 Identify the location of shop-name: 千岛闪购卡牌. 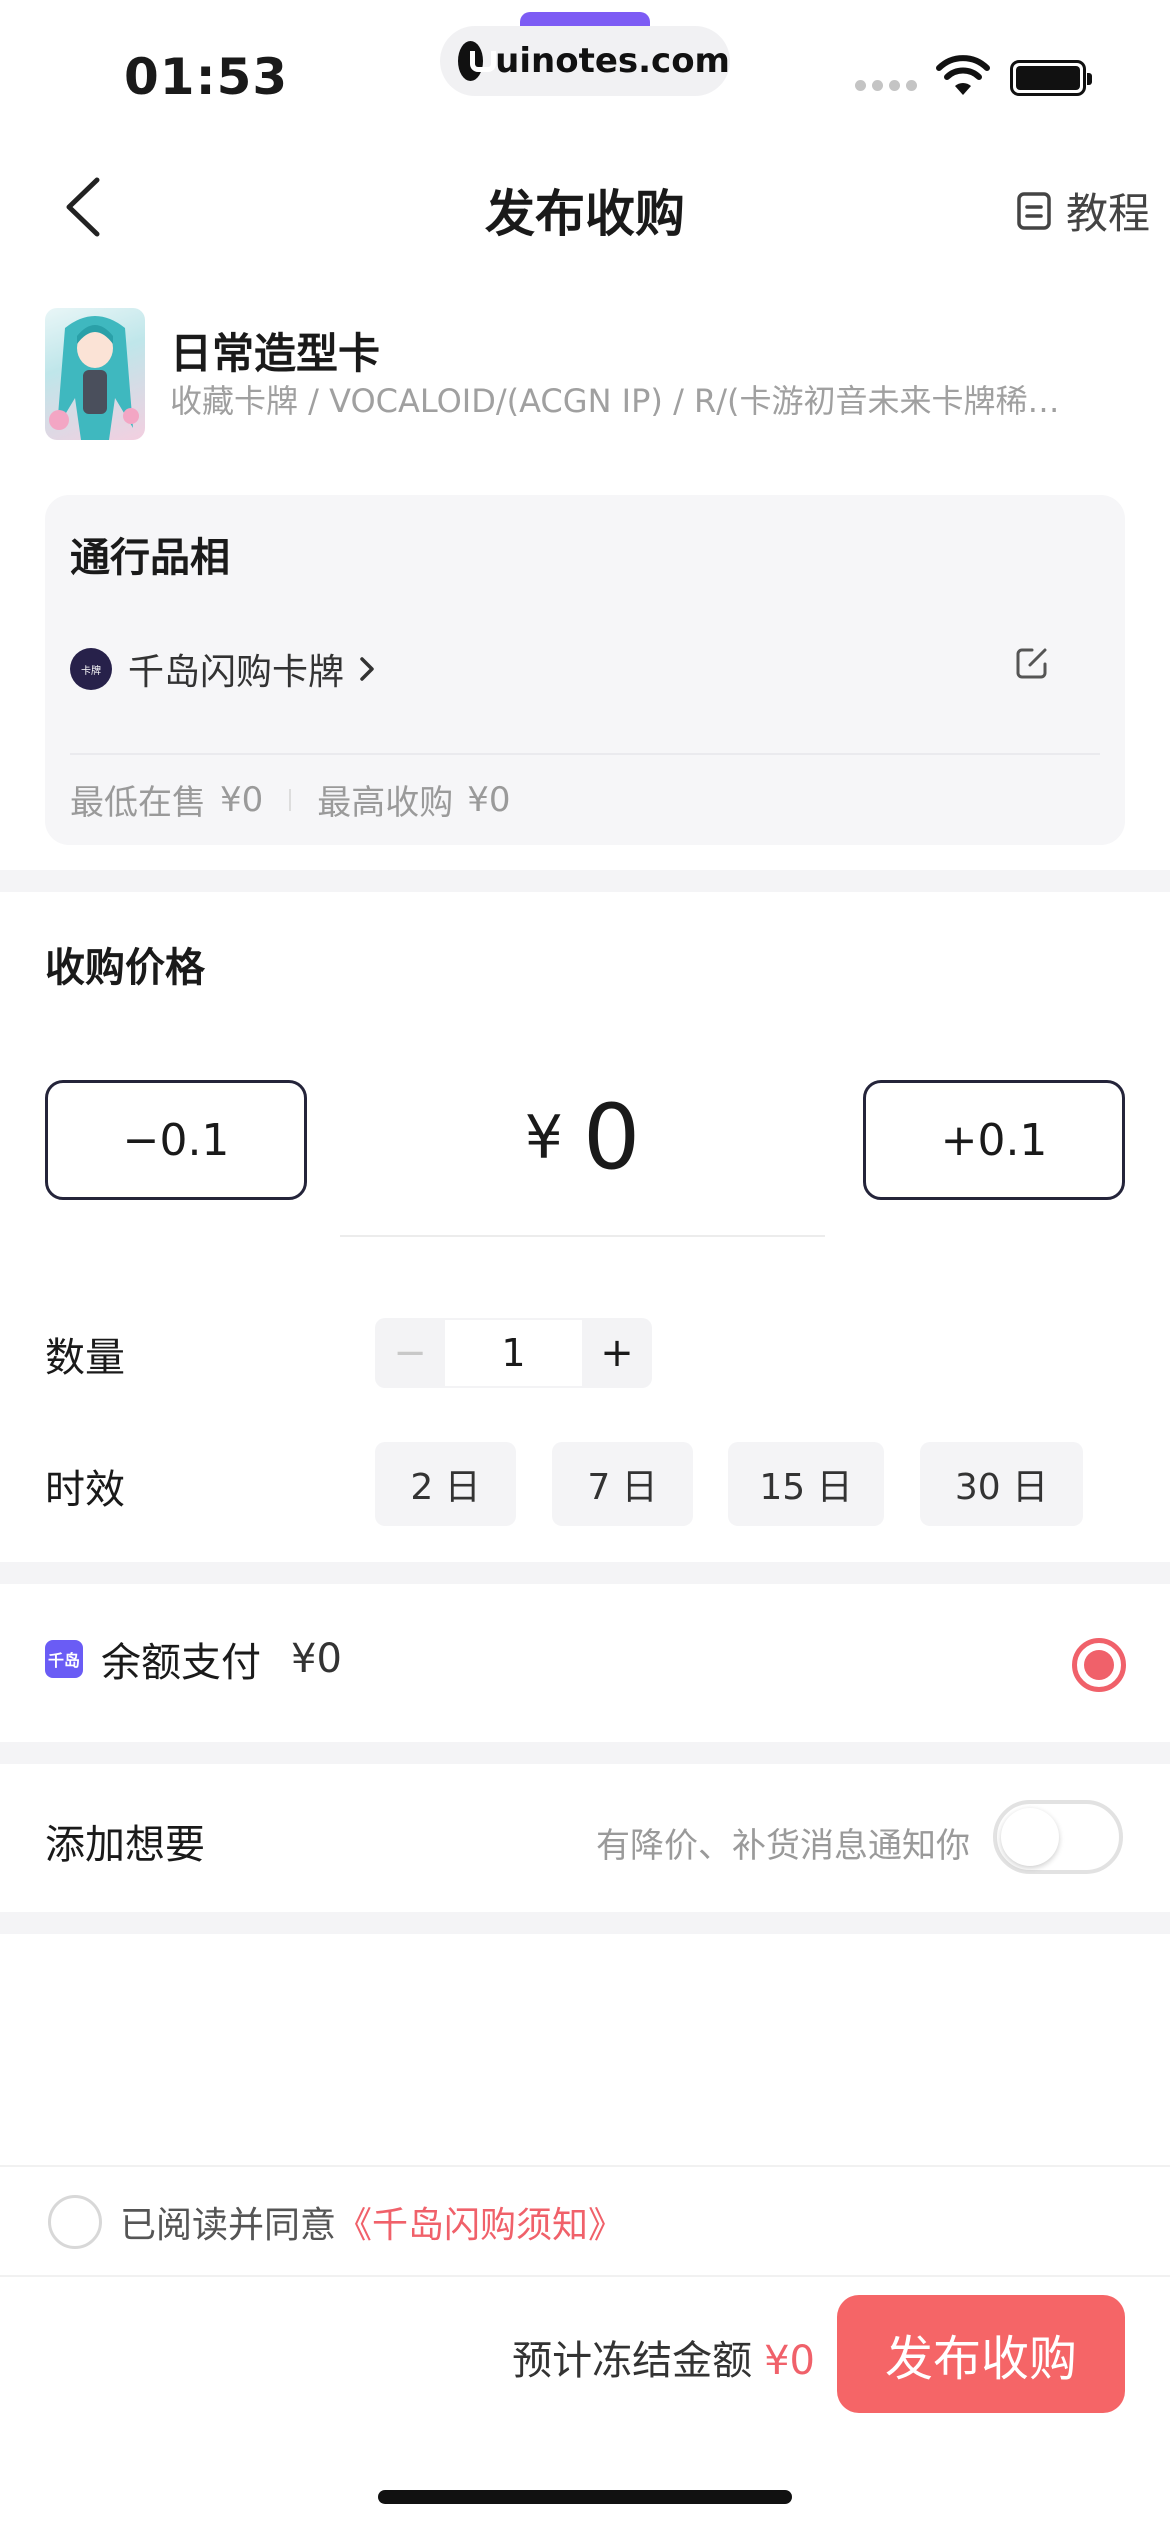
(236, 672).